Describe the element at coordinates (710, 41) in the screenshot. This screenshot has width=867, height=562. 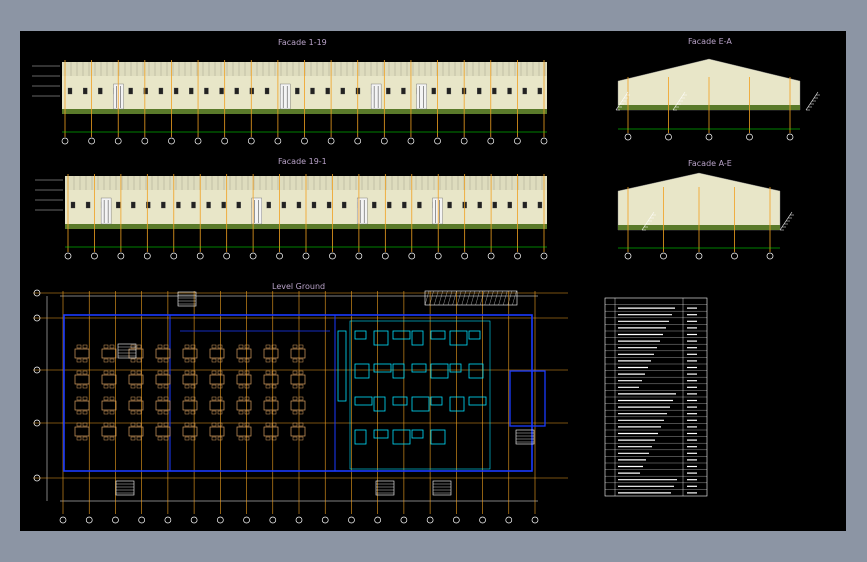
I see `facade-e-a-title: Facade E-A` at that location.